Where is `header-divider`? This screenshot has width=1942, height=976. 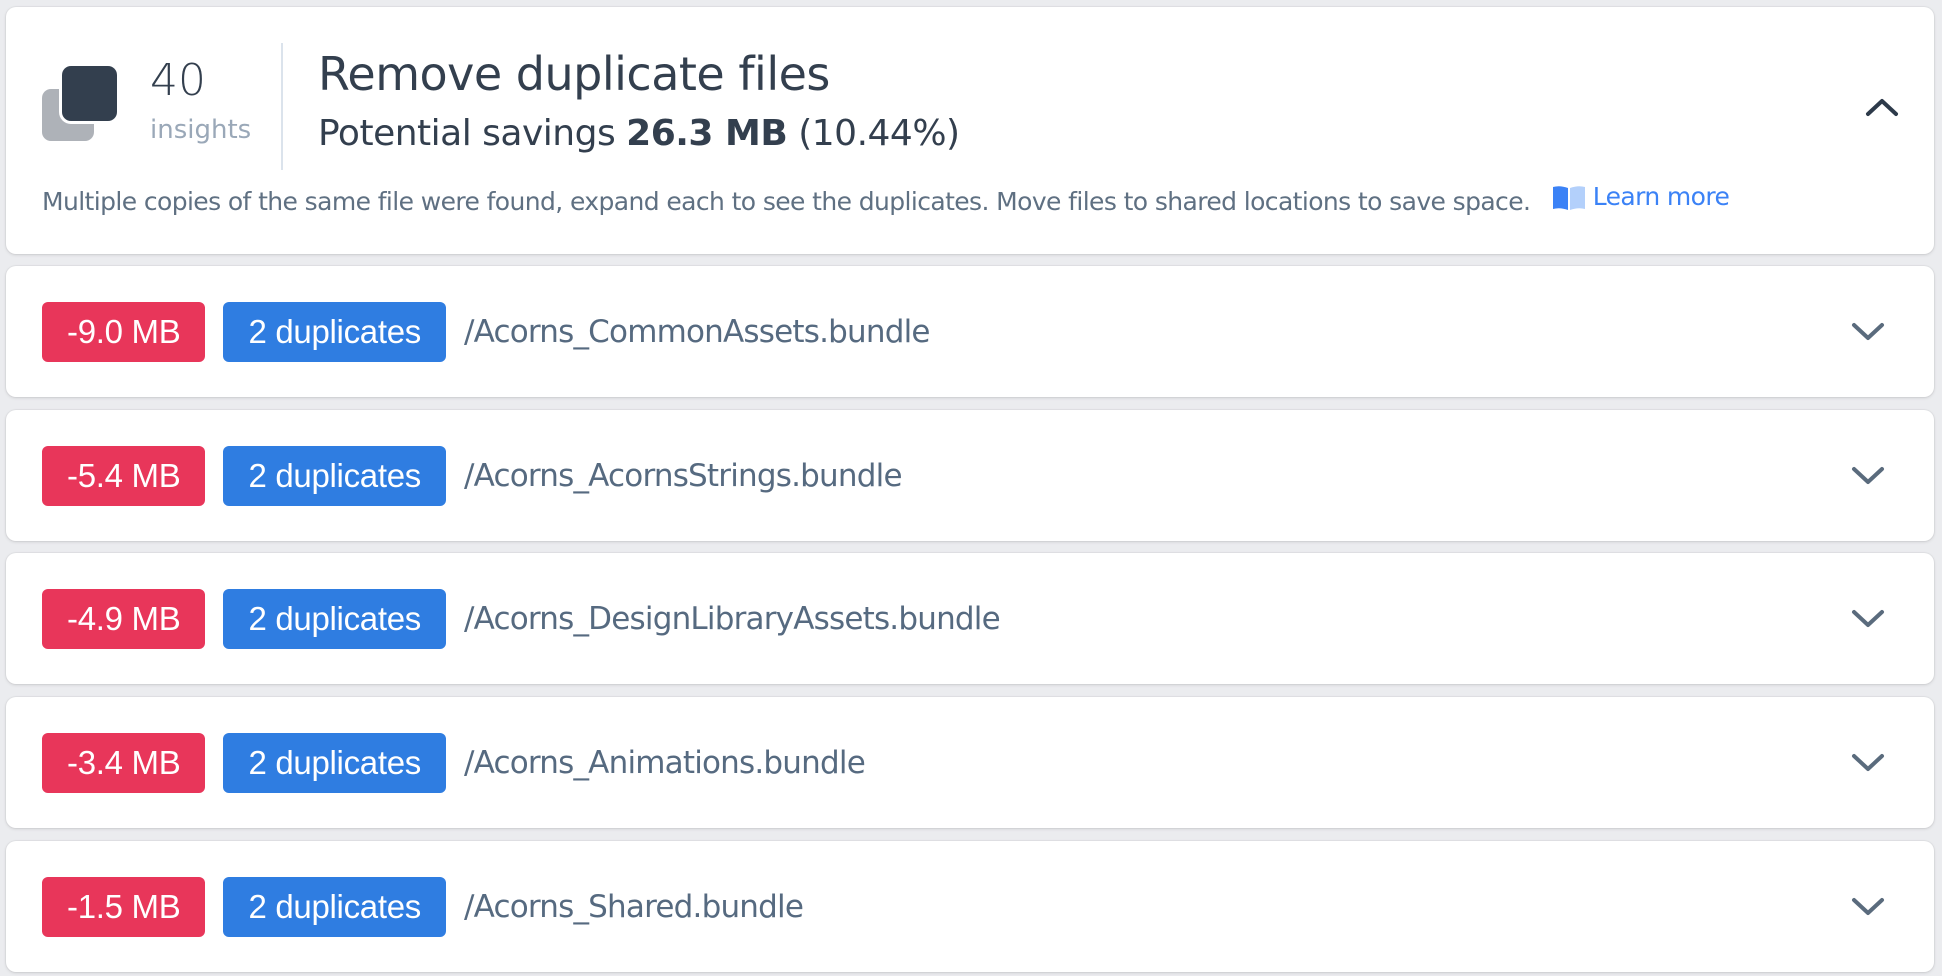 header-divider is located at coordinates (282, 106).